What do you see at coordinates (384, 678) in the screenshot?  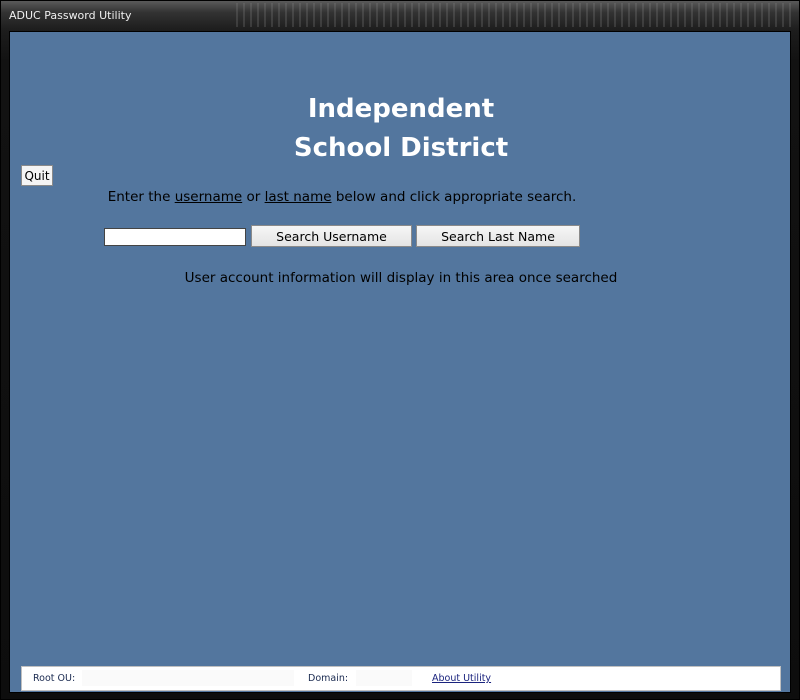 I see `domain-value` at bounding box center [384, 678].